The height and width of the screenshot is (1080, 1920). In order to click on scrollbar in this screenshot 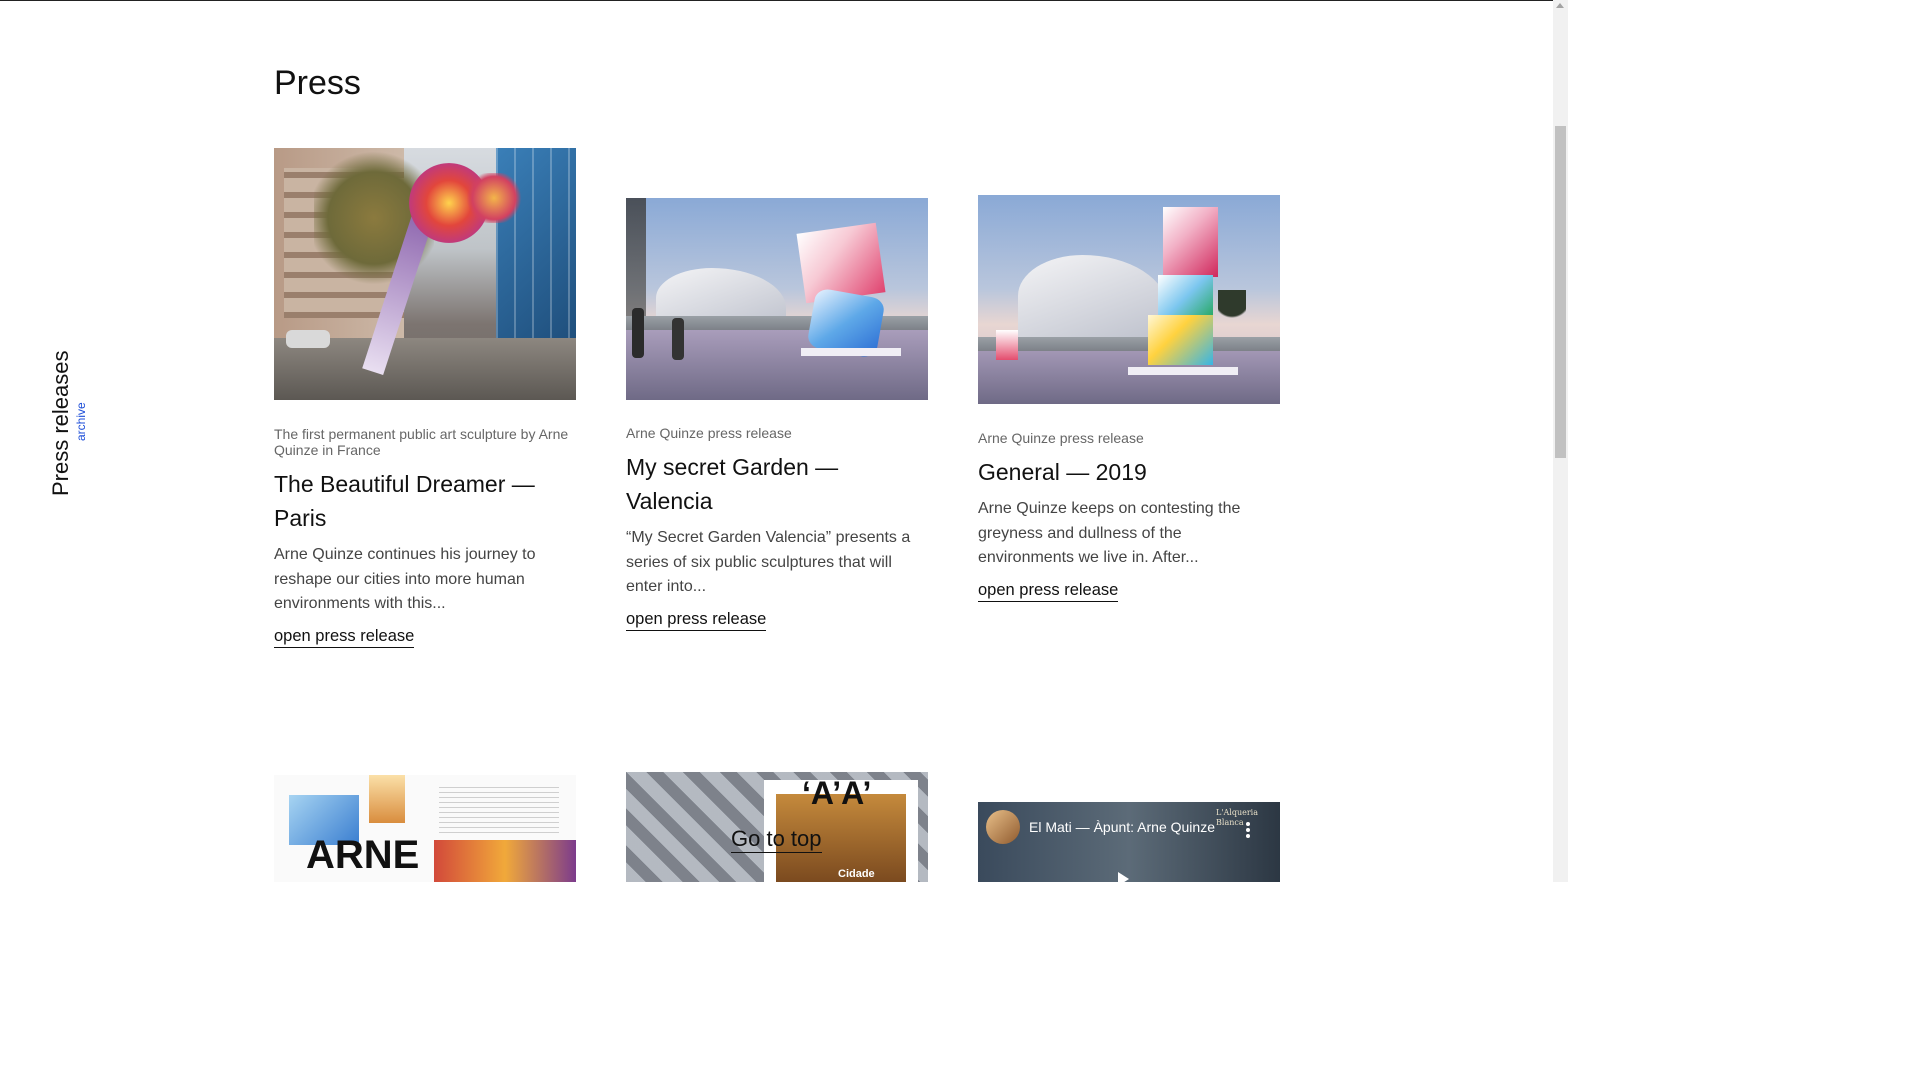, I will do `click(1560, 441)`.